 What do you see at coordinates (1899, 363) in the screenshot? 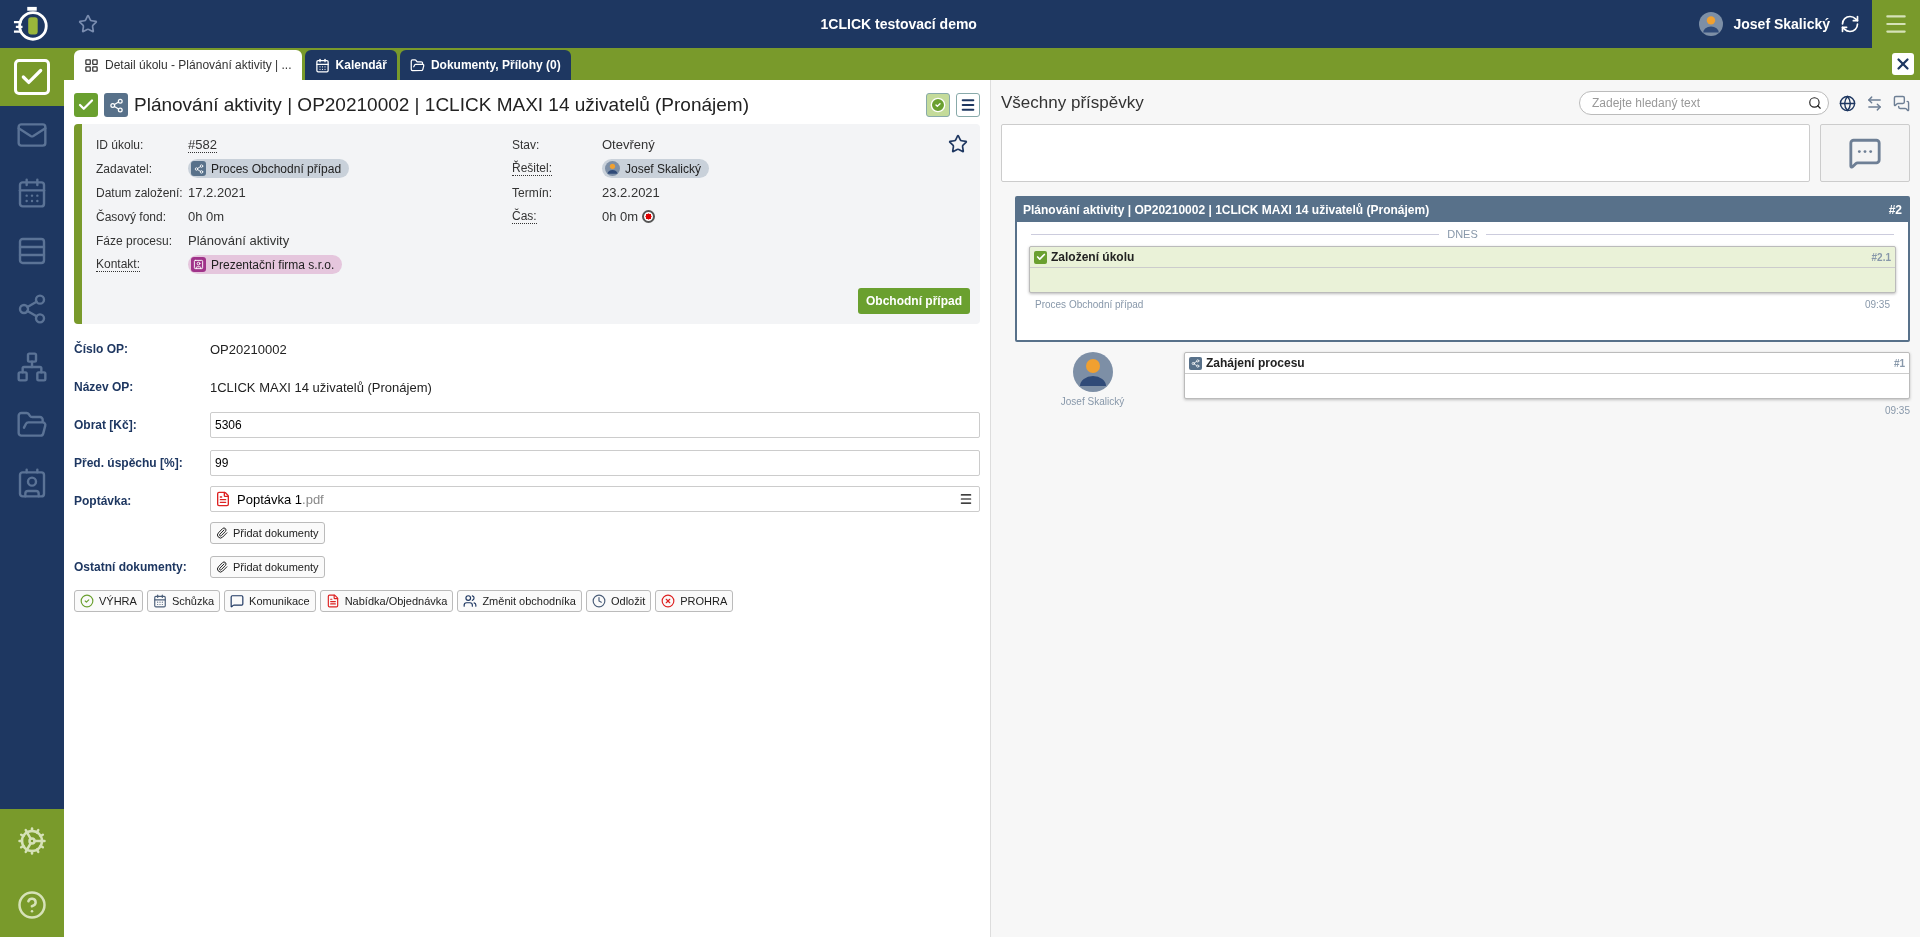
I see `post-number: #1` at bounding box center [1899, 363].